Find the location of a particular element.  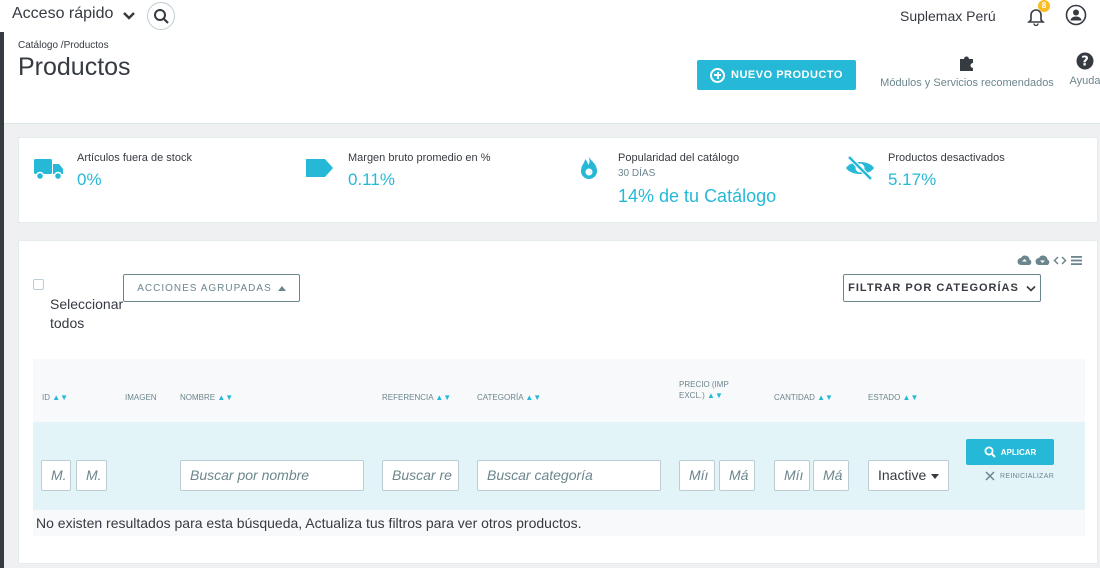

eye-off-icon is located at coordinates (860, 168).